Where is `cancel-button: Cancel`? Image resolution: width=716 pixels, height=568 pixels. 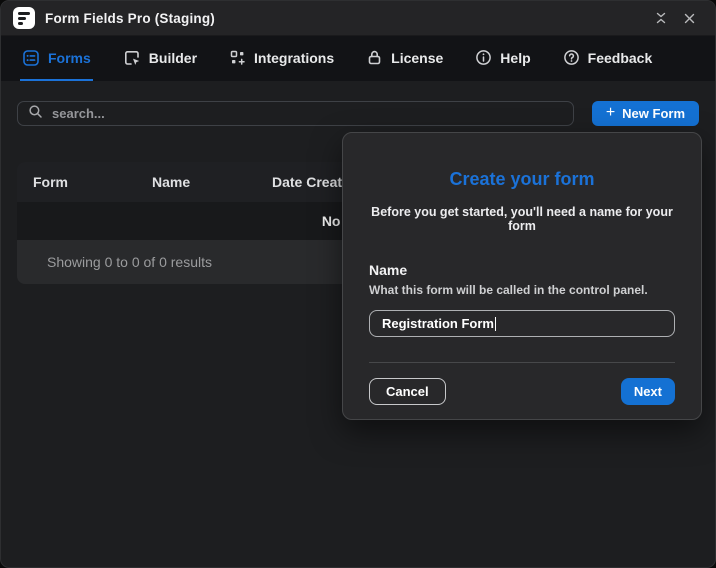
cancel-button: Cancel is located at coordinates (407, 391).